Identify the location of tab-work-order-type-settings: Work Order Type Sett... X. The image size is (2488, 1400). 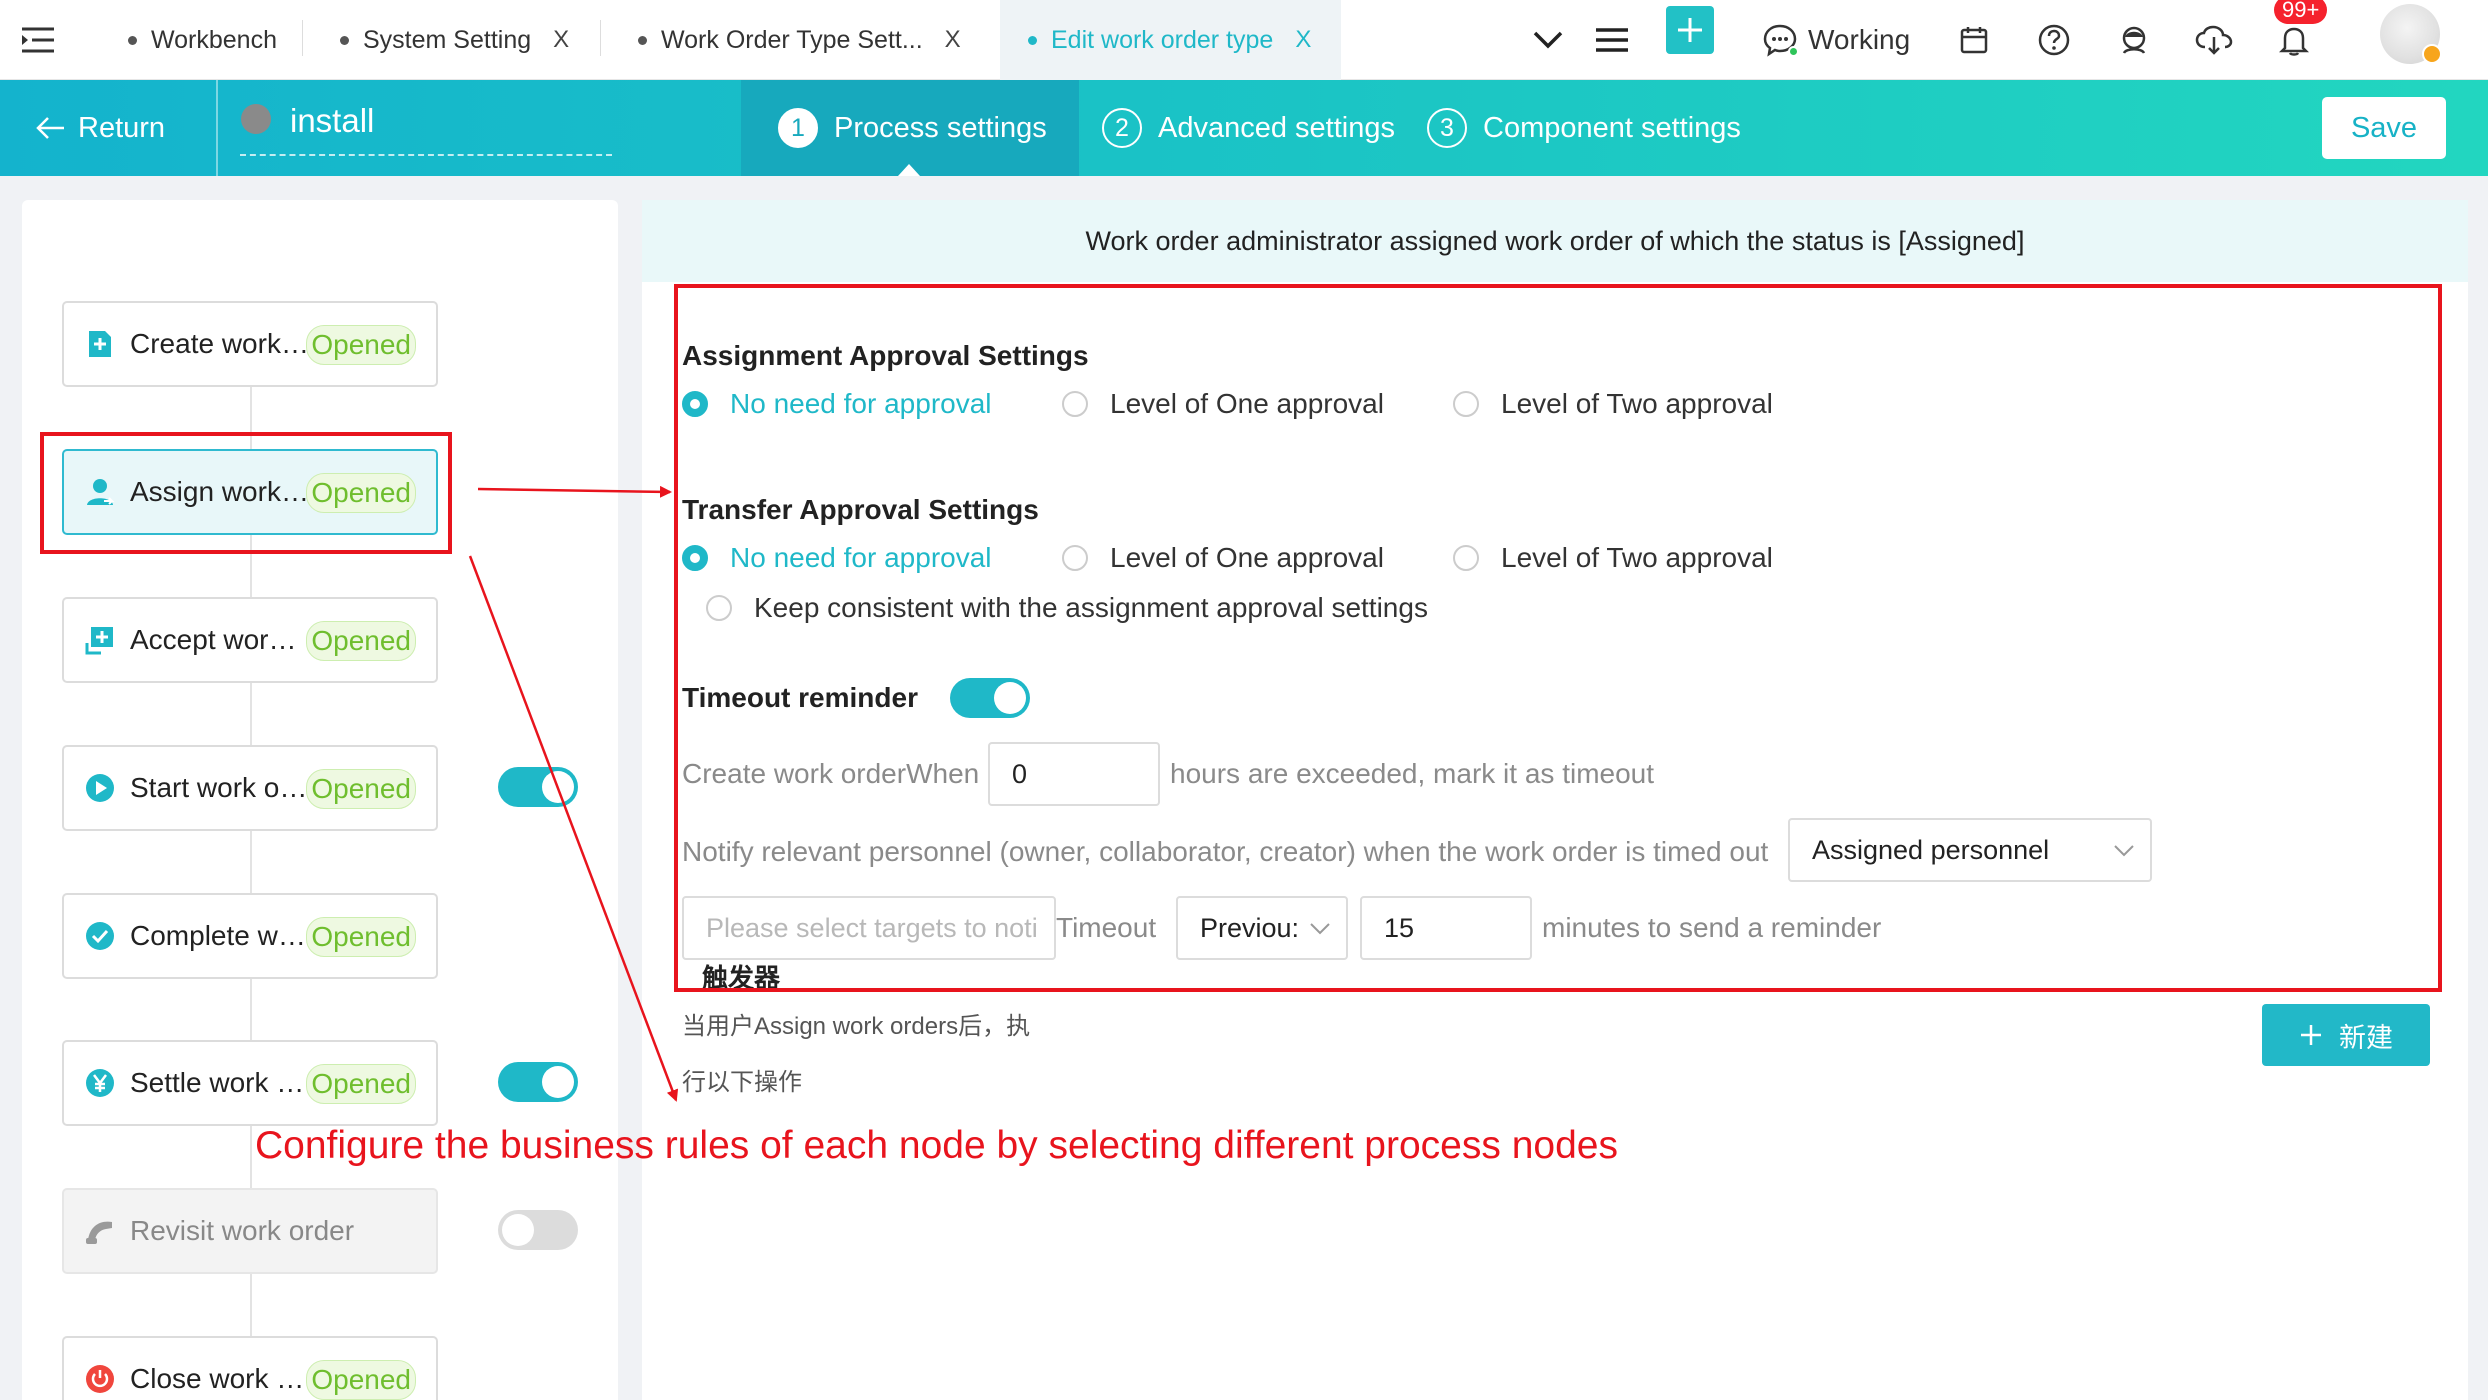
(799, 40).